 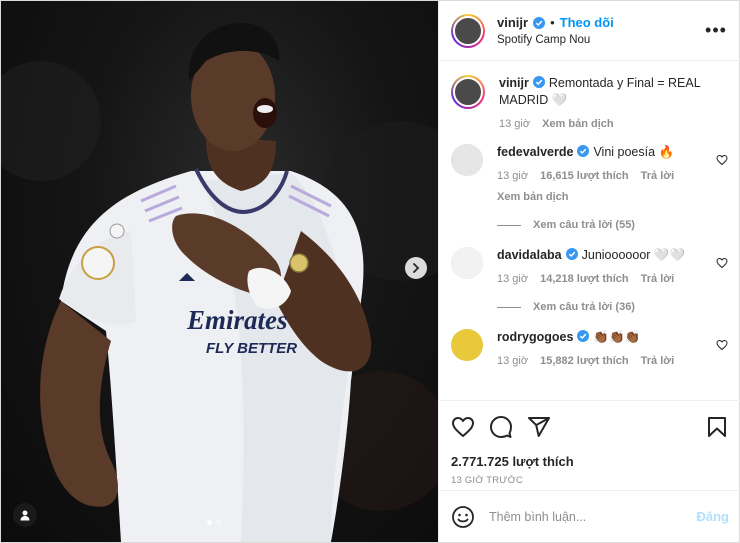 I want to click on comment-text: Junioooooor 🤍🤍, so click(x=633, y=255).